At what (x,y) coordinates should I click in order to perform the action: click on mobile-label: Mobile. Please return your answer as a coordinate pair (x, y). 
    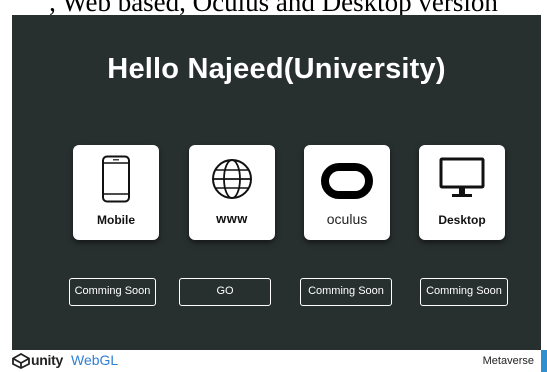
    Looking at the image, I should click on (116, 220).